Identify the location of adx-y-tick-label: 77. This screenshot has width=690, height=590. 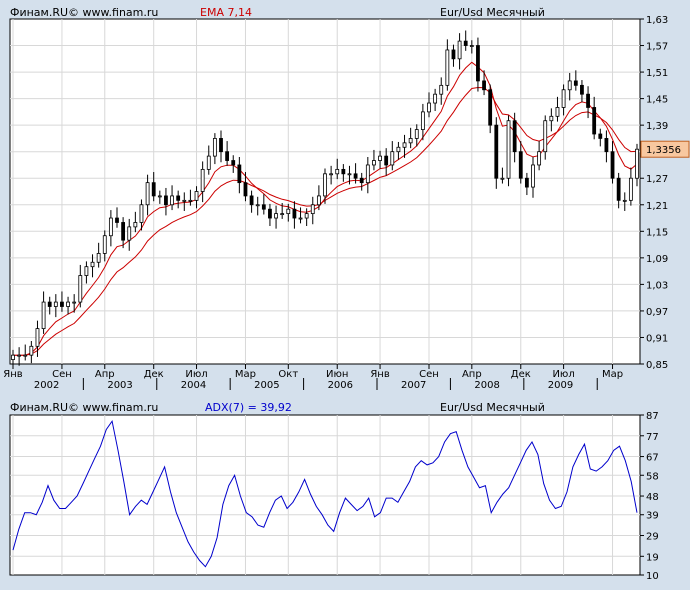
(652, 437).